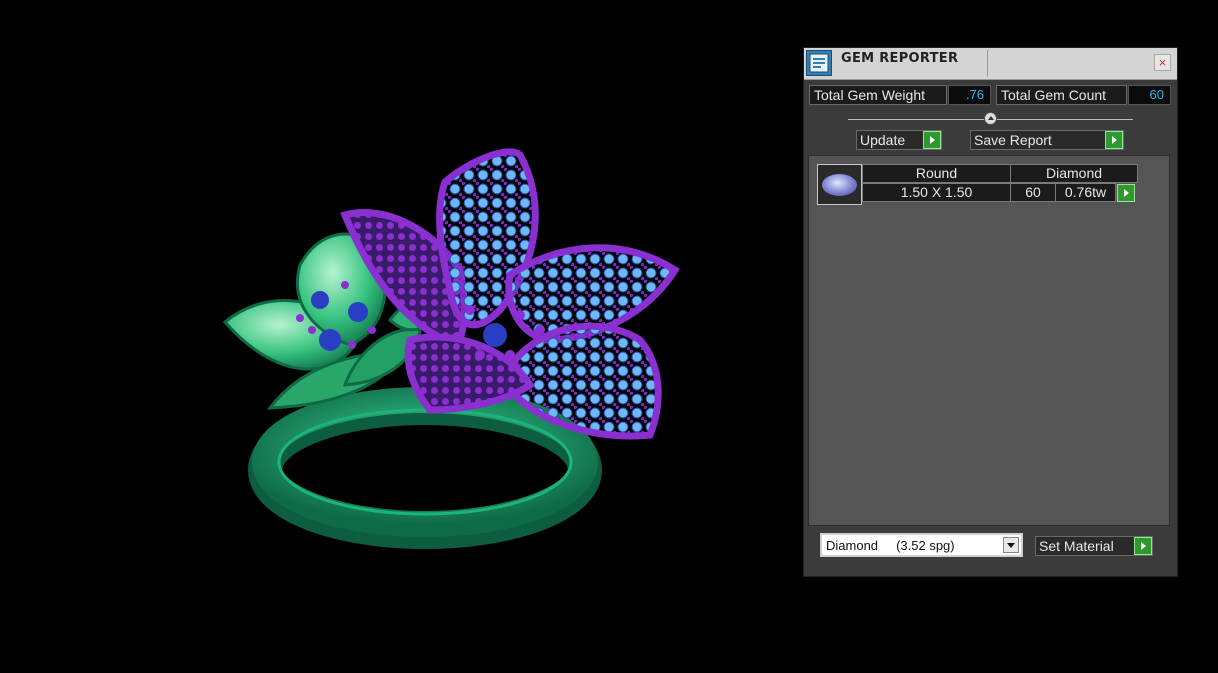 The image size is (1218, 673). I want to click on total-gem-count-label: Total Gem Count, so click(1061, 95).